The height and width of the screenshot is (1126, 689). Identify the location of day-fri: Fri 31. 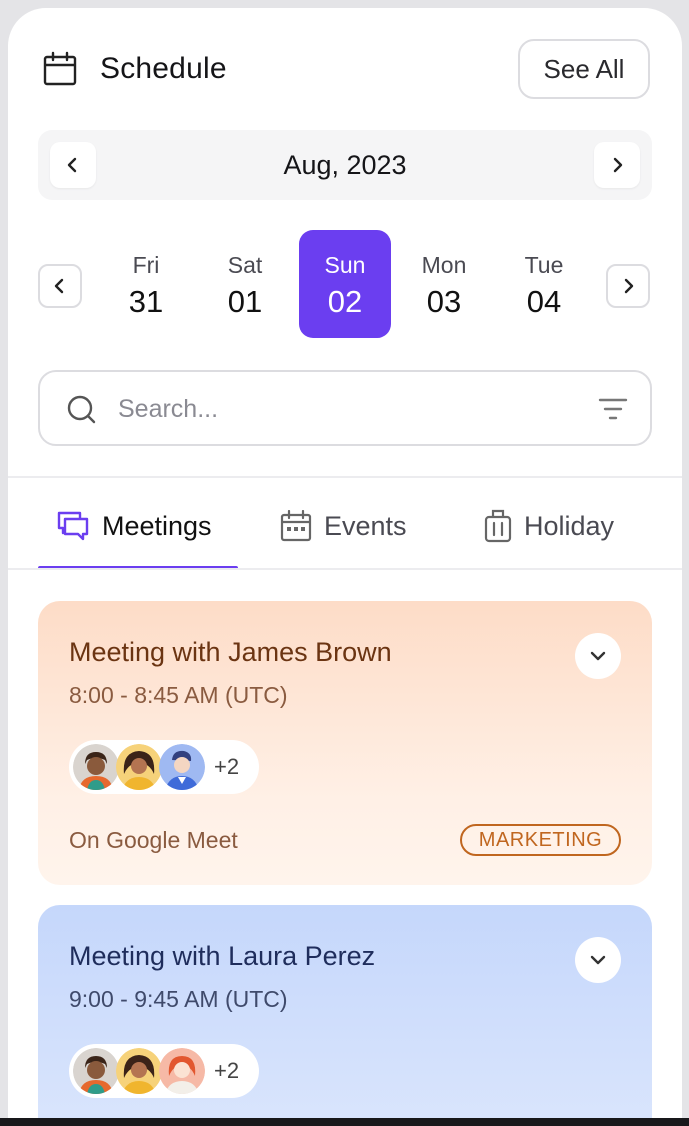
(146, 284).